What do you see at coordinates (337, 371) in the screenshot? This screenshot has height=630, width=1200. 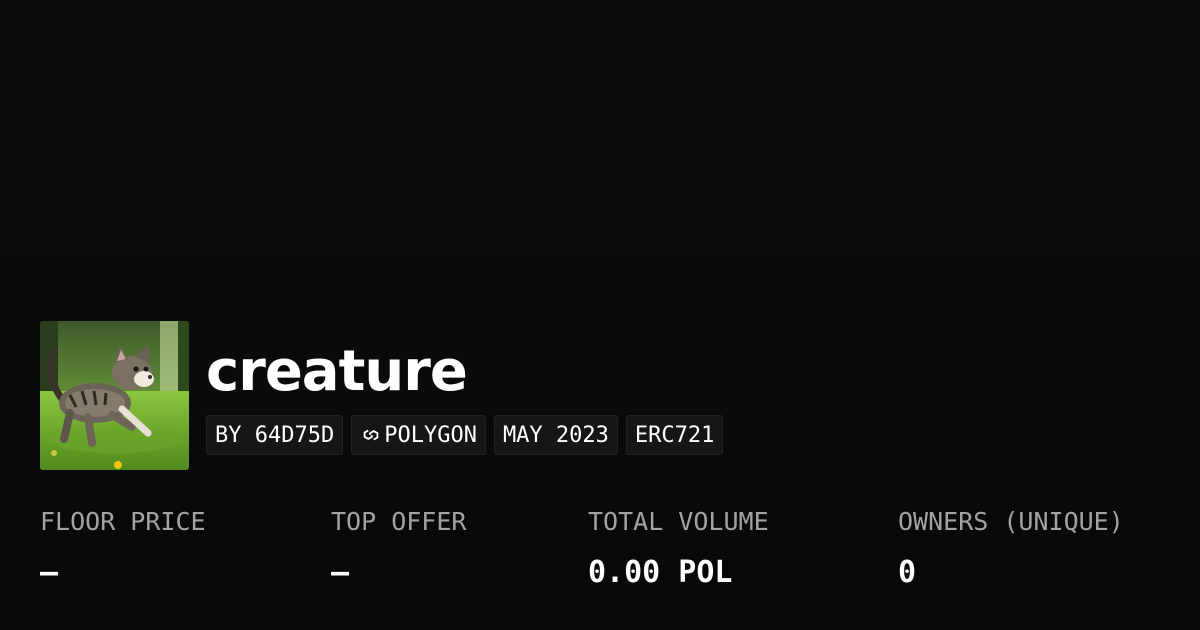 I see `collection-title: creature` at bounding box center [337, 371].